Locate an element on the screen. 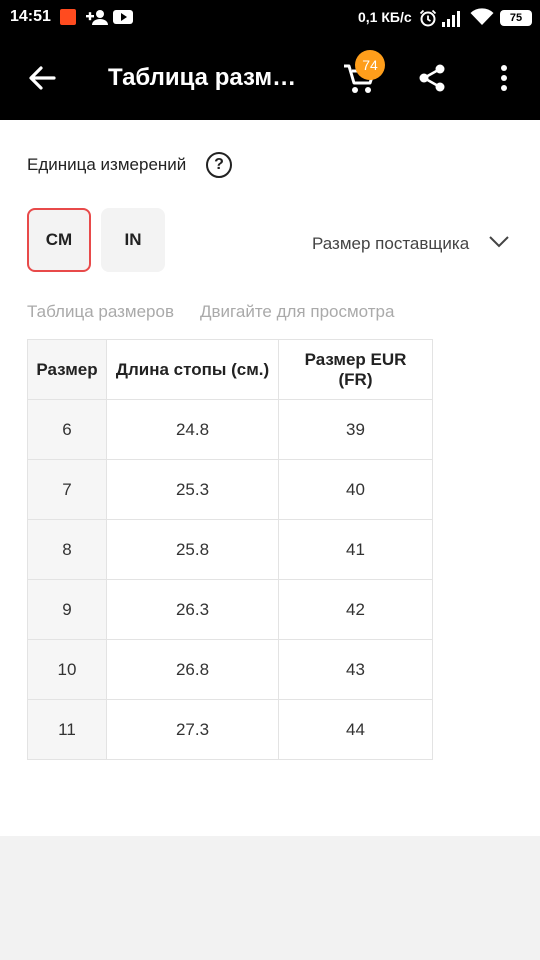 This screenshot has width=540, height=960. cell-size: 11 is located at coordinates (67, 729).